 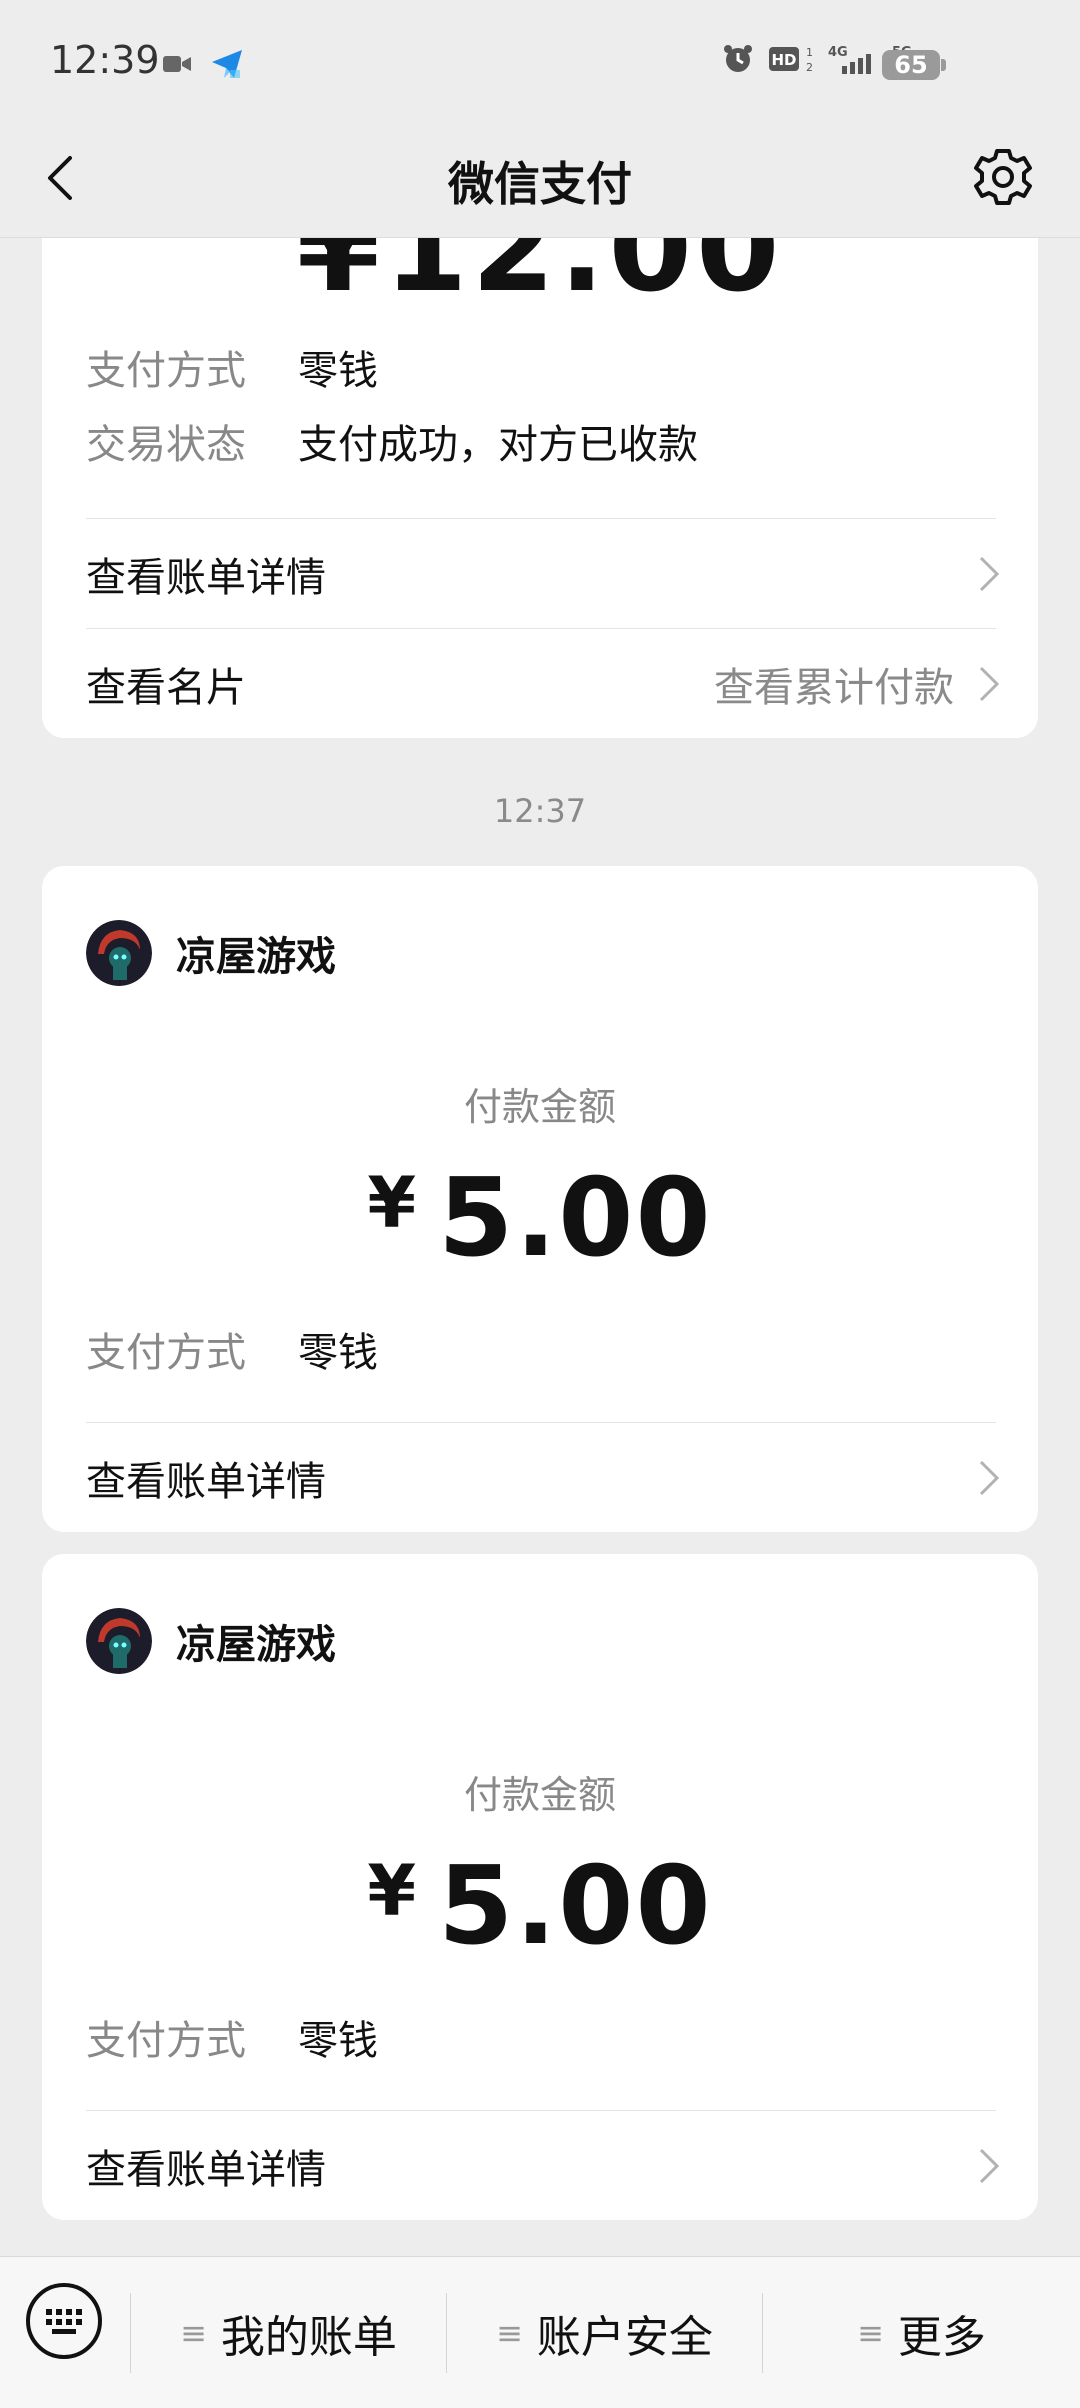 I want to click on alarm-icon, so click(x=738, y=58).